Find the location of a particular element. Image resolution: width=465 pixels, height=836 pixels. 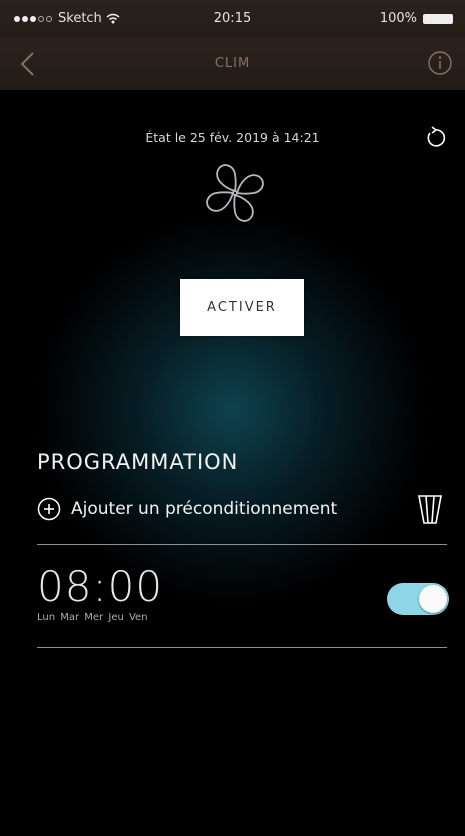

state-timestamp: État le 25 fév. 2019 à 14:21 is located at coordinates (232, 137).